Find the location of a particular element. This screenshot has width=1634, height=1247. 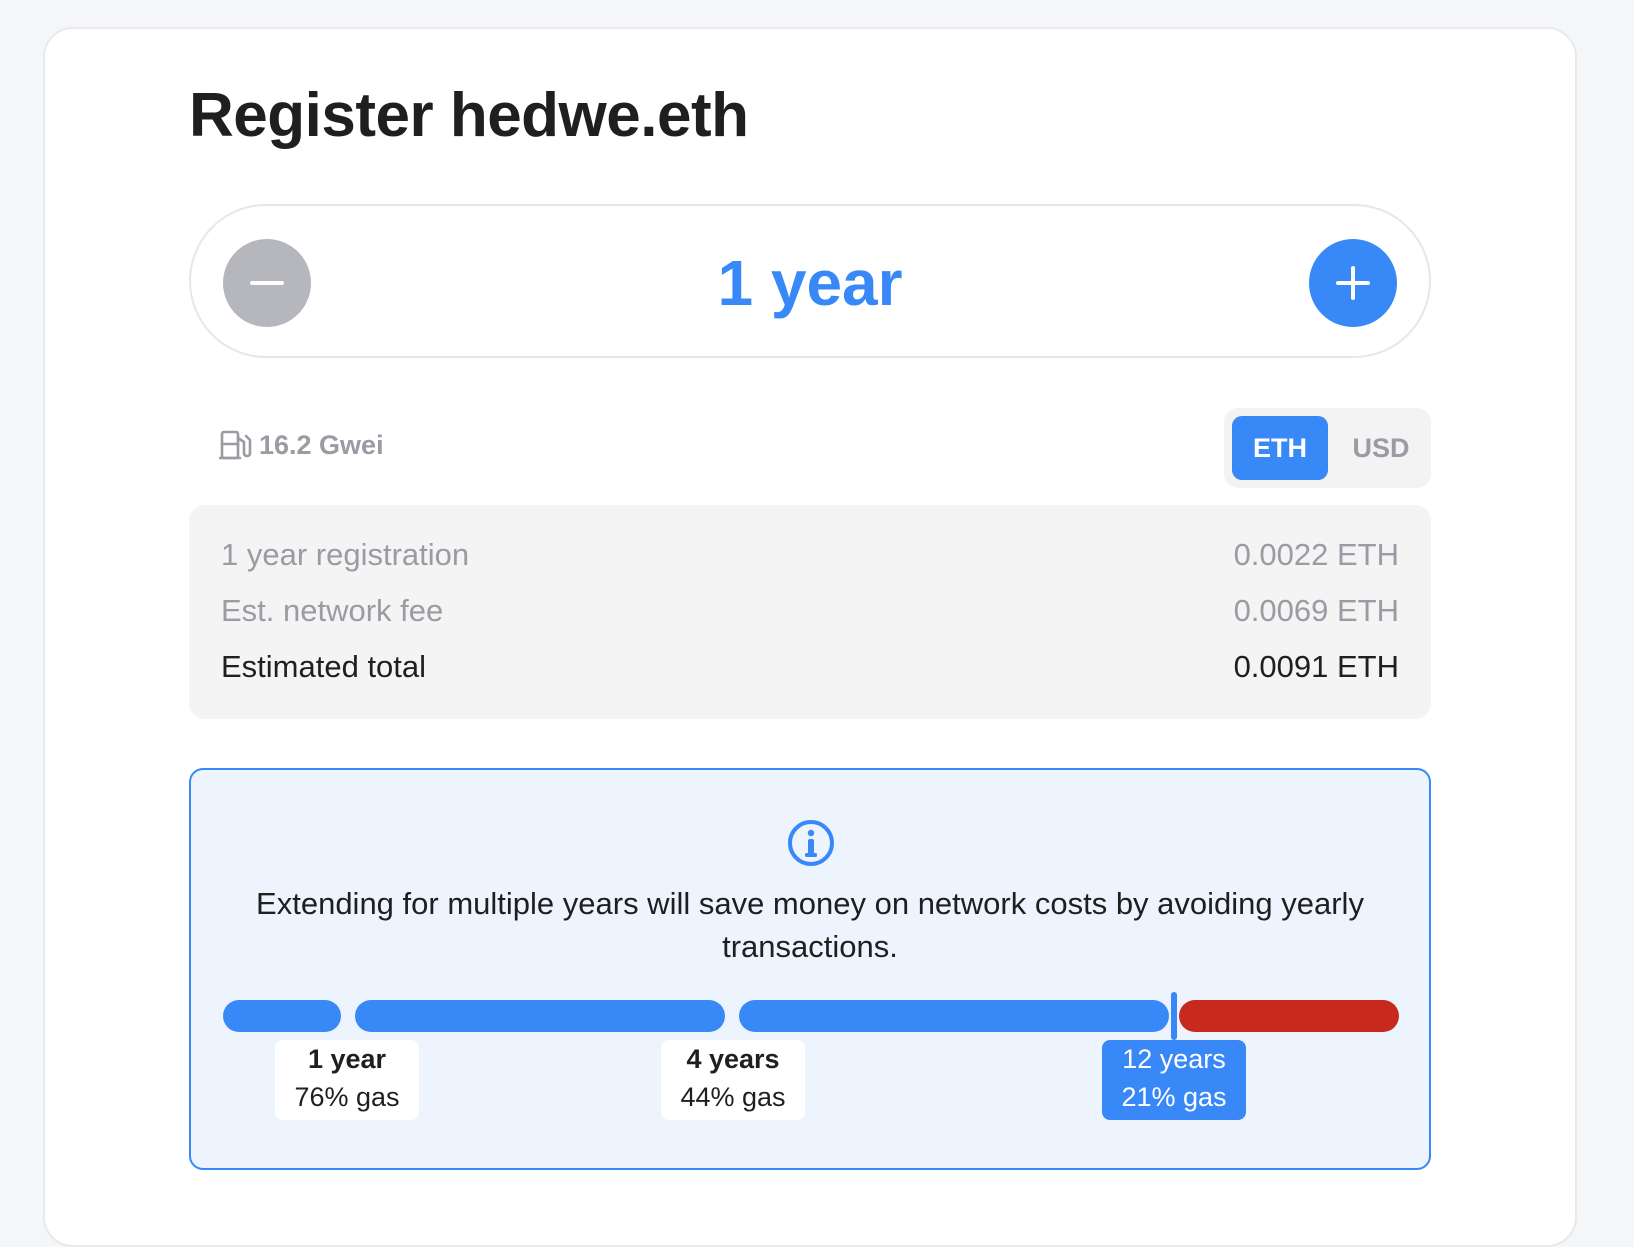

marker-years: 12 years is located at coordinates (1174, 1059).